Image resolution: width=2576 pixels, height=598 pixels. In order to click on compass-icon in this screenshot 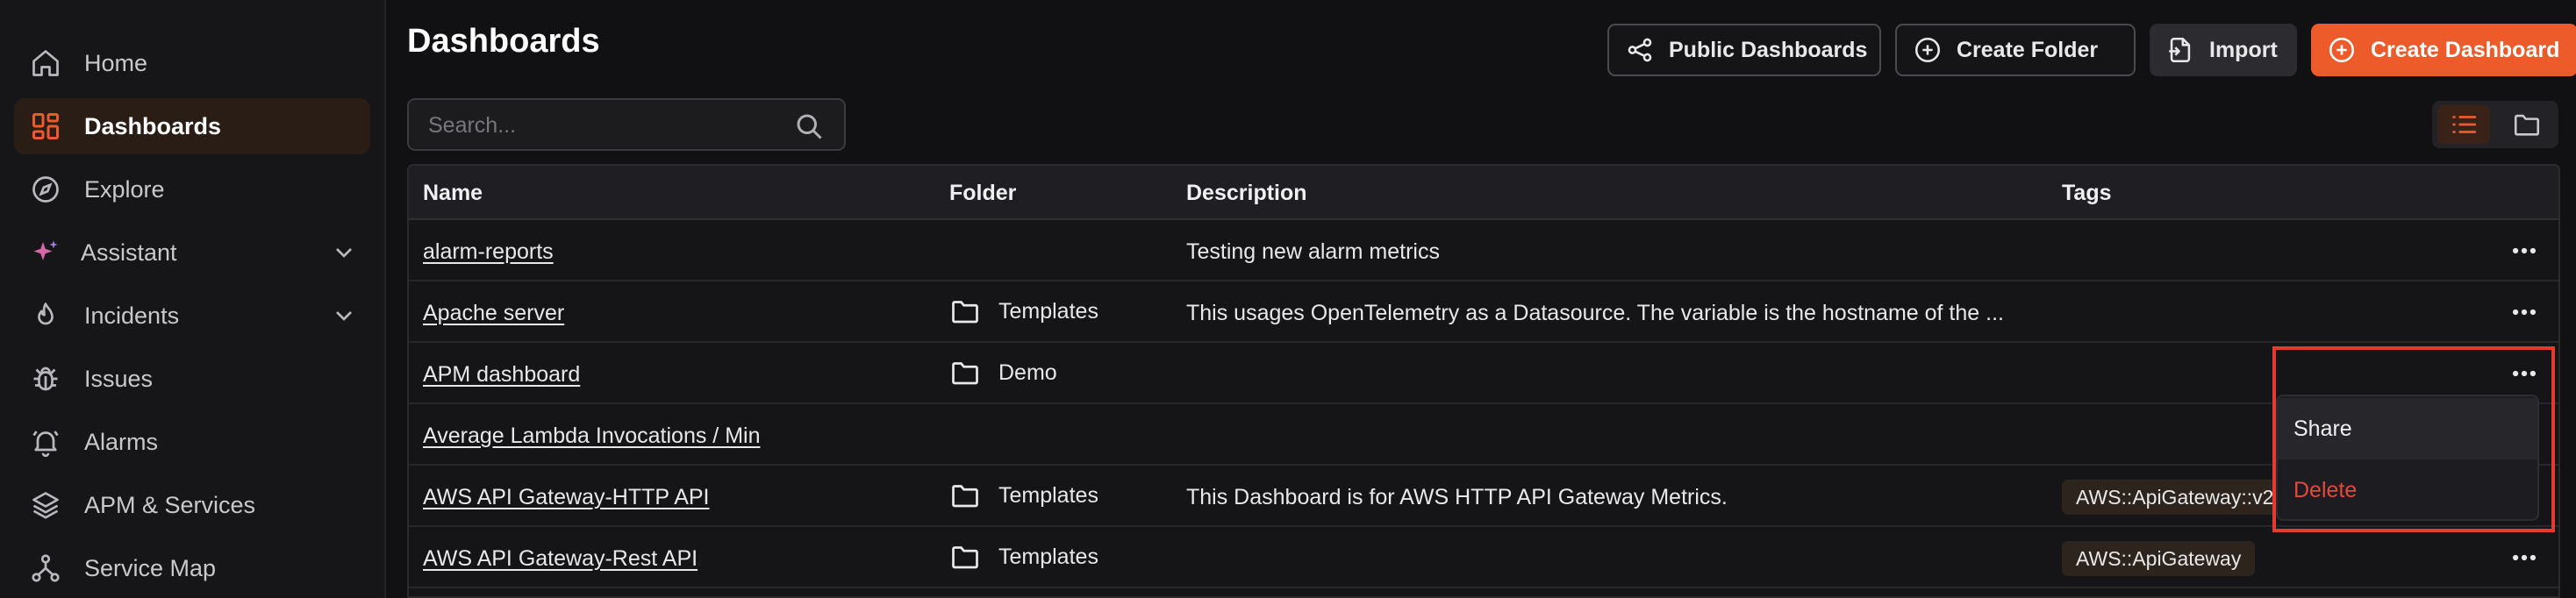, I will do `click(45, 189)`.